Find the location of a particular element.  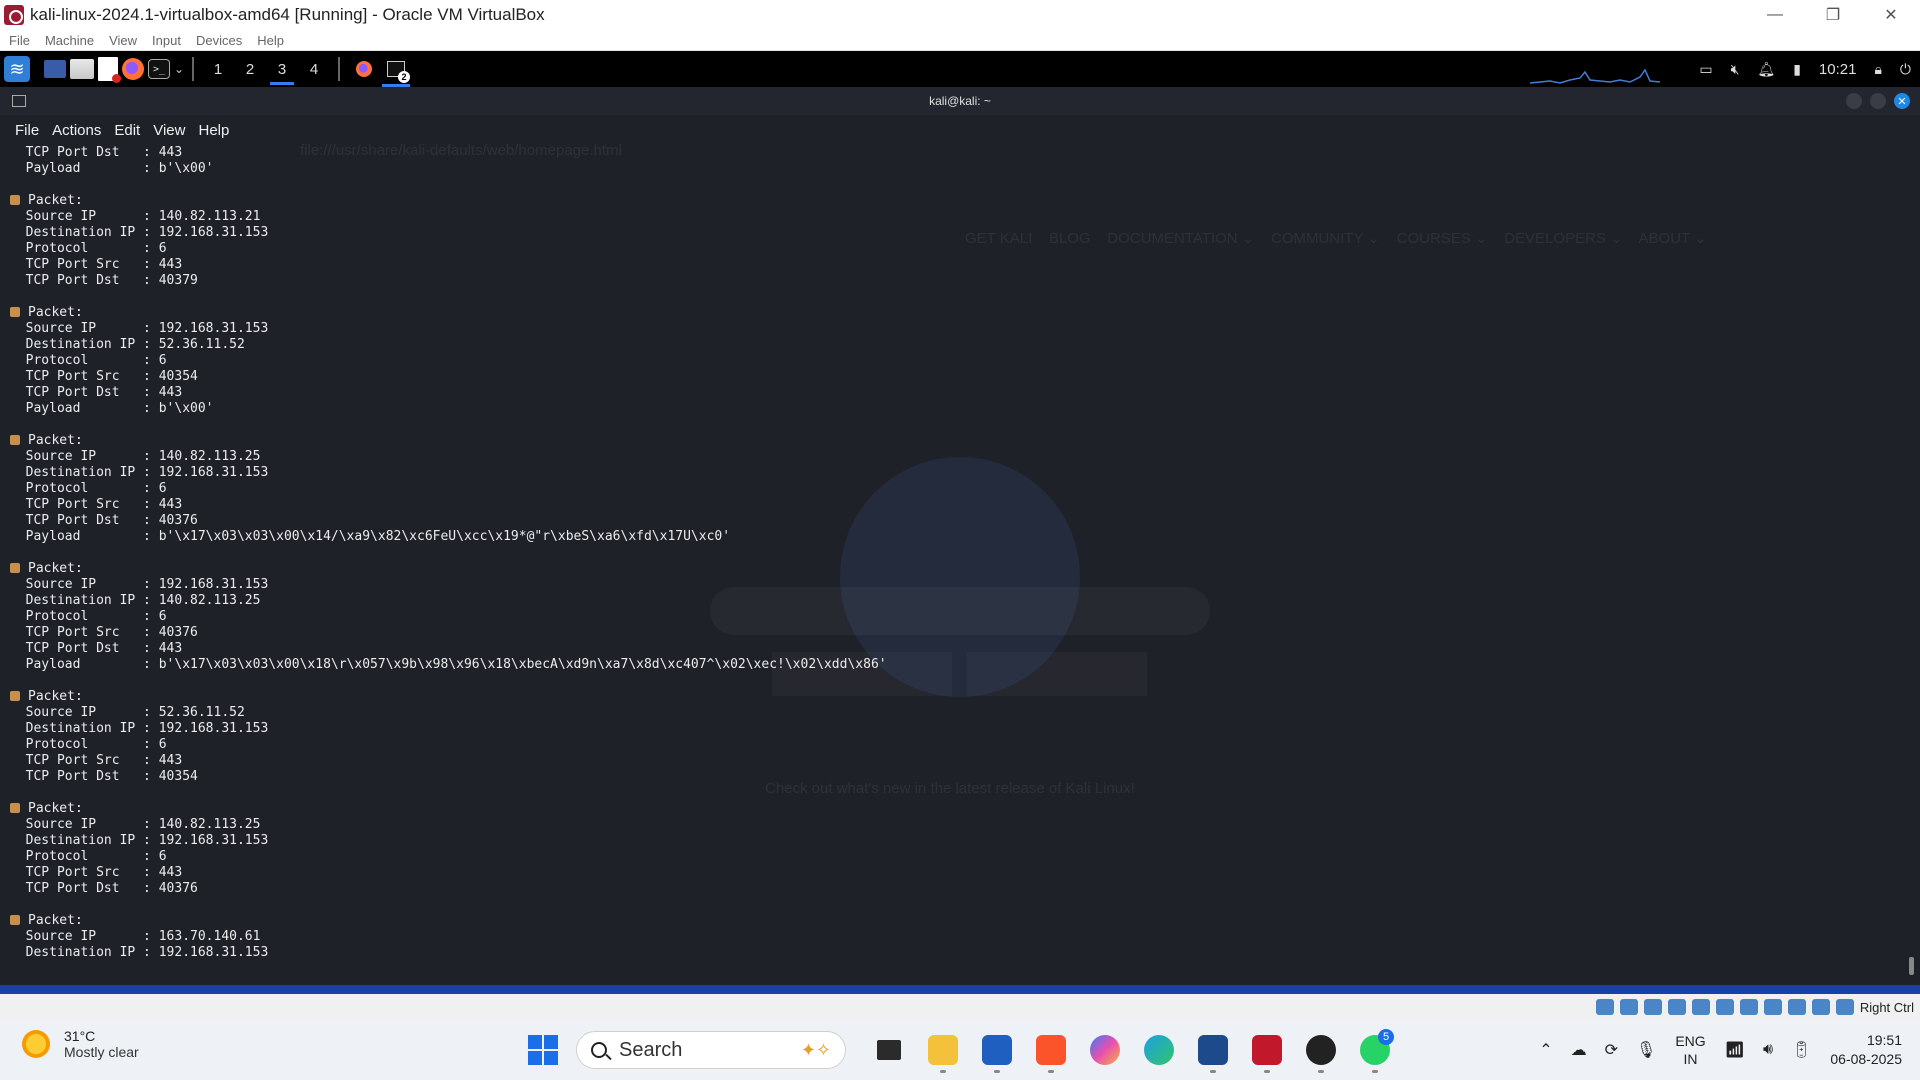

sync-icon: ⟳ is located at coordinates (1611, 1050).